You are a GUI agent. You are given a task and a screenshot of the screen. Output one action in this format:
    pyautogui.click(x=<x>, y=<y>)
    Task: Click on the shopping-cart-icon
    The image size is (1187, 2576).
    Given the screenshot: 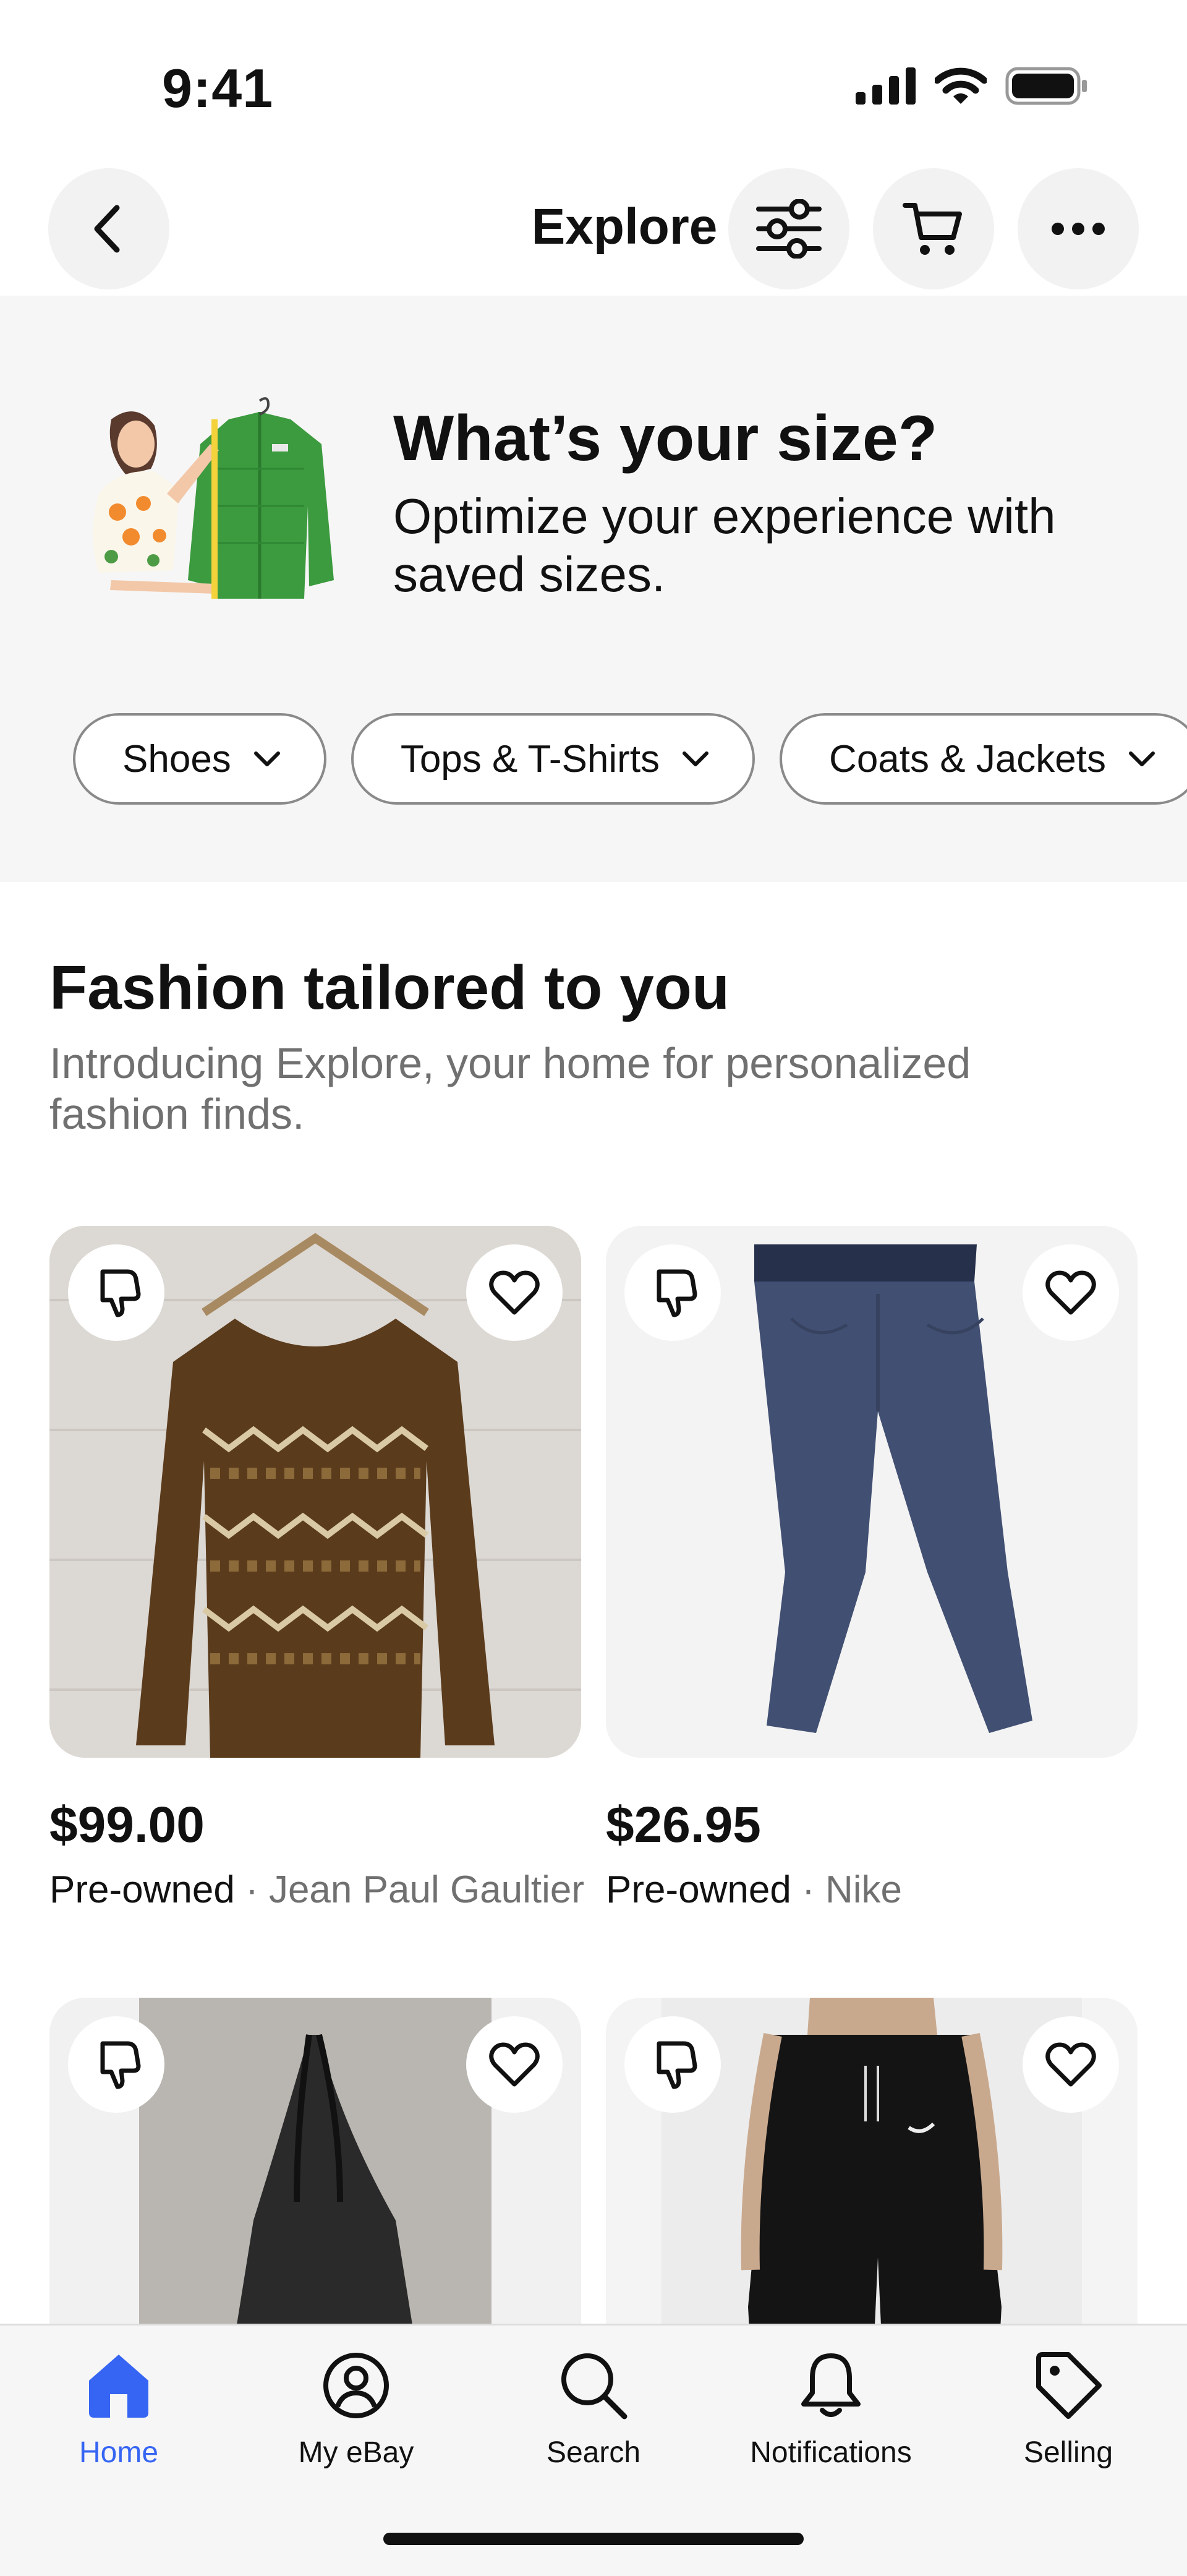 What is the action you would take?
    pyautogui.click(x=933, y=229)
    